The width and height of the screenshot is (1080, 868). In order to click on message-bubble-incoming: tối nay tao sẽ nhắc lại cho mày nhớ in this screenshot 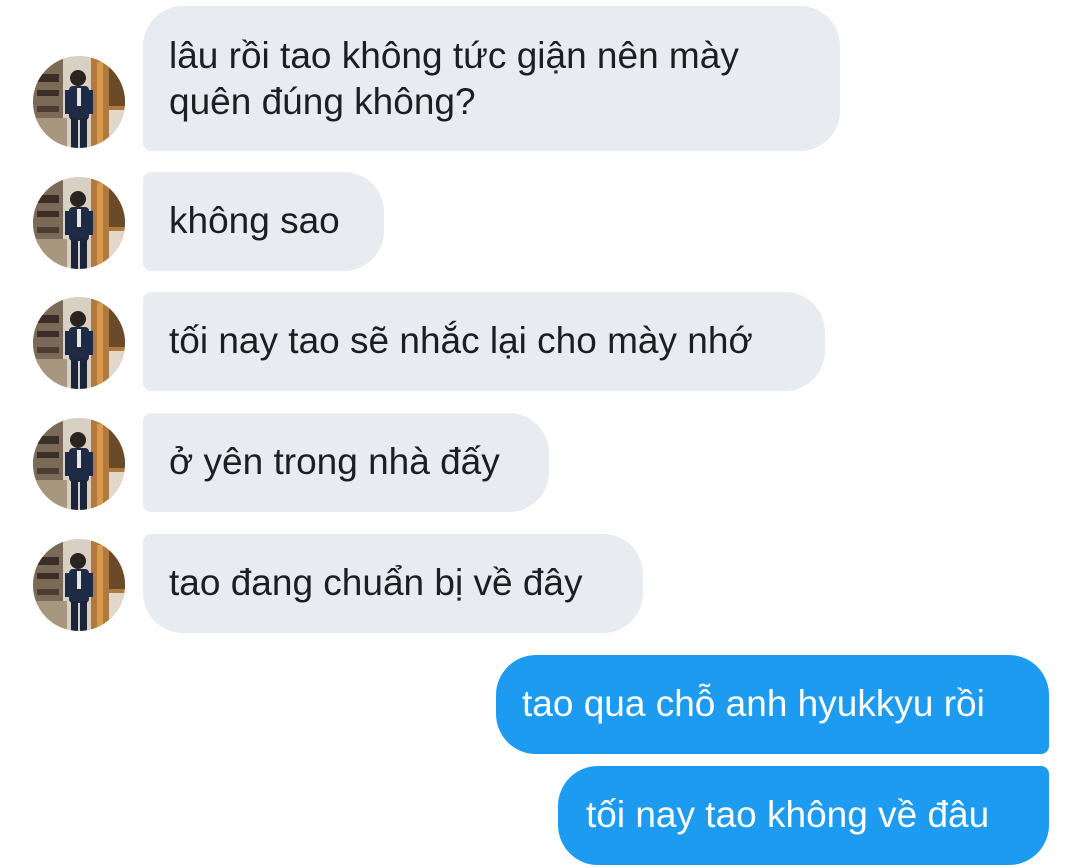, I will do `click(484, 341)`.